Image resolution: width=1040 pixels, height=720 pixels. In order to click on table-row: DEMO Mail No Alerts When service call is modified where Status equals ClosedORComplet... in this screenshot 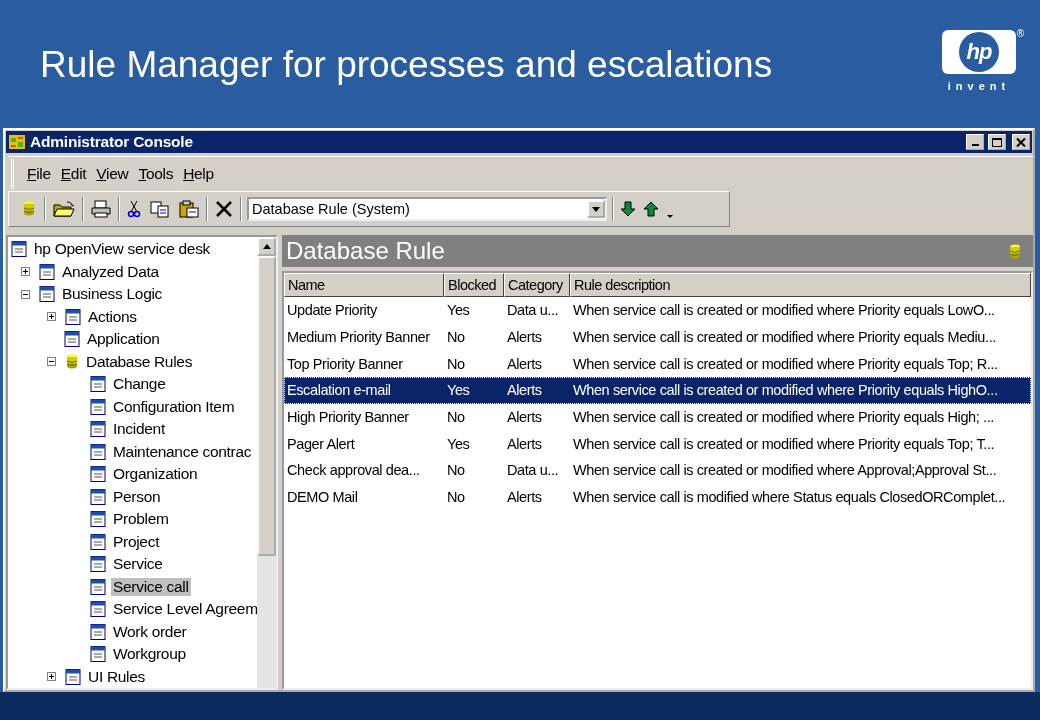, I will do `click(657, 497)`.